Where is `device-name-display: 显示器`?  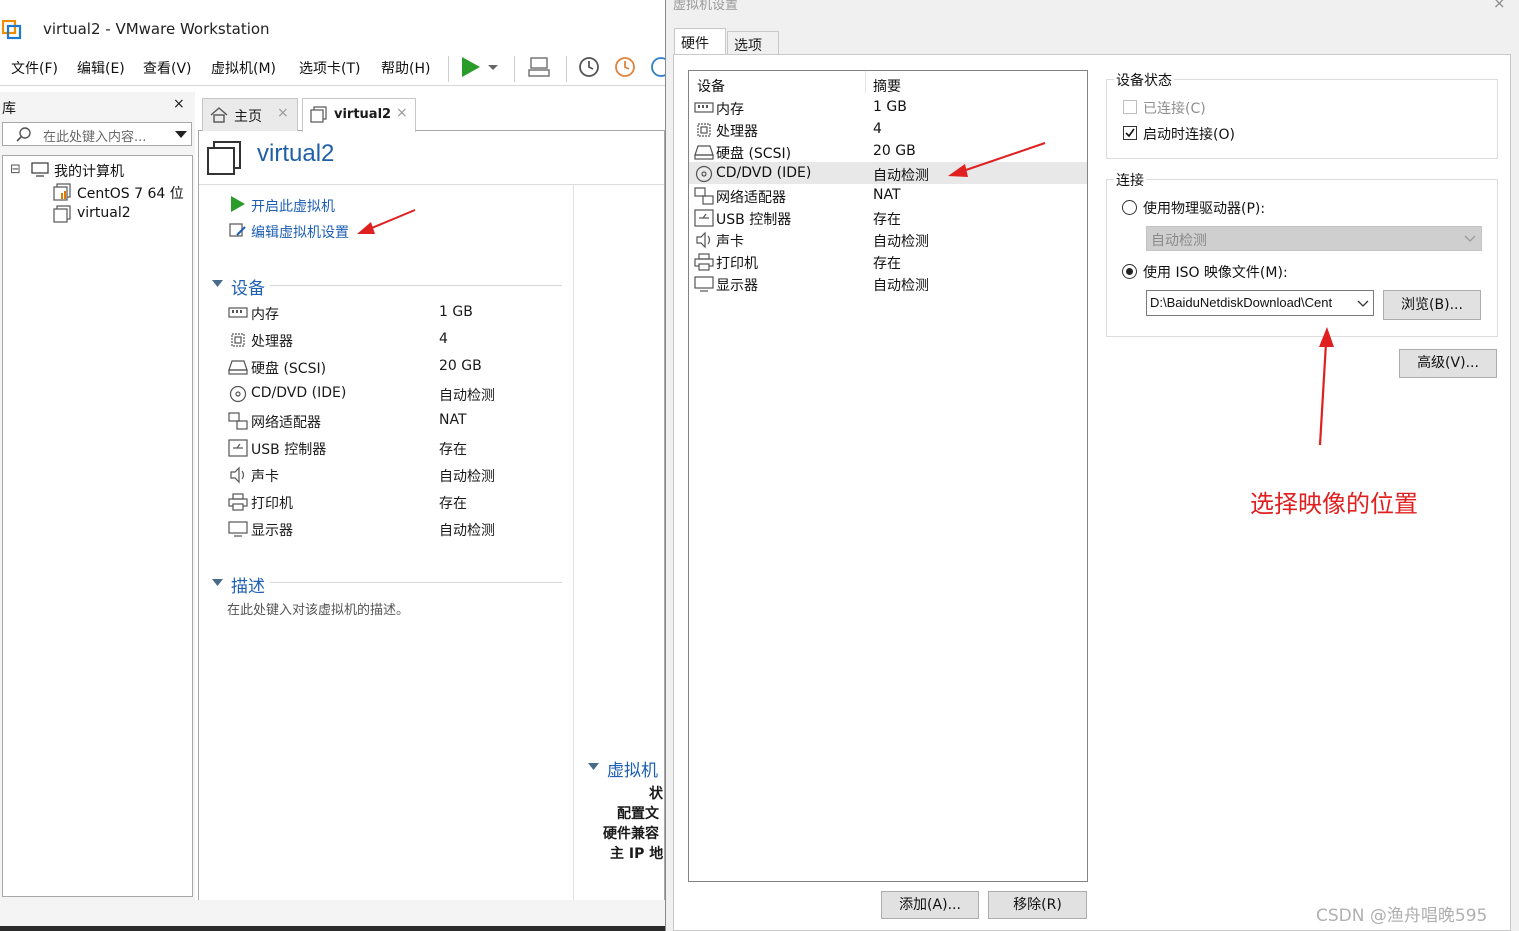
device-name-display: 显示器 is located at coordinates (272, 530).